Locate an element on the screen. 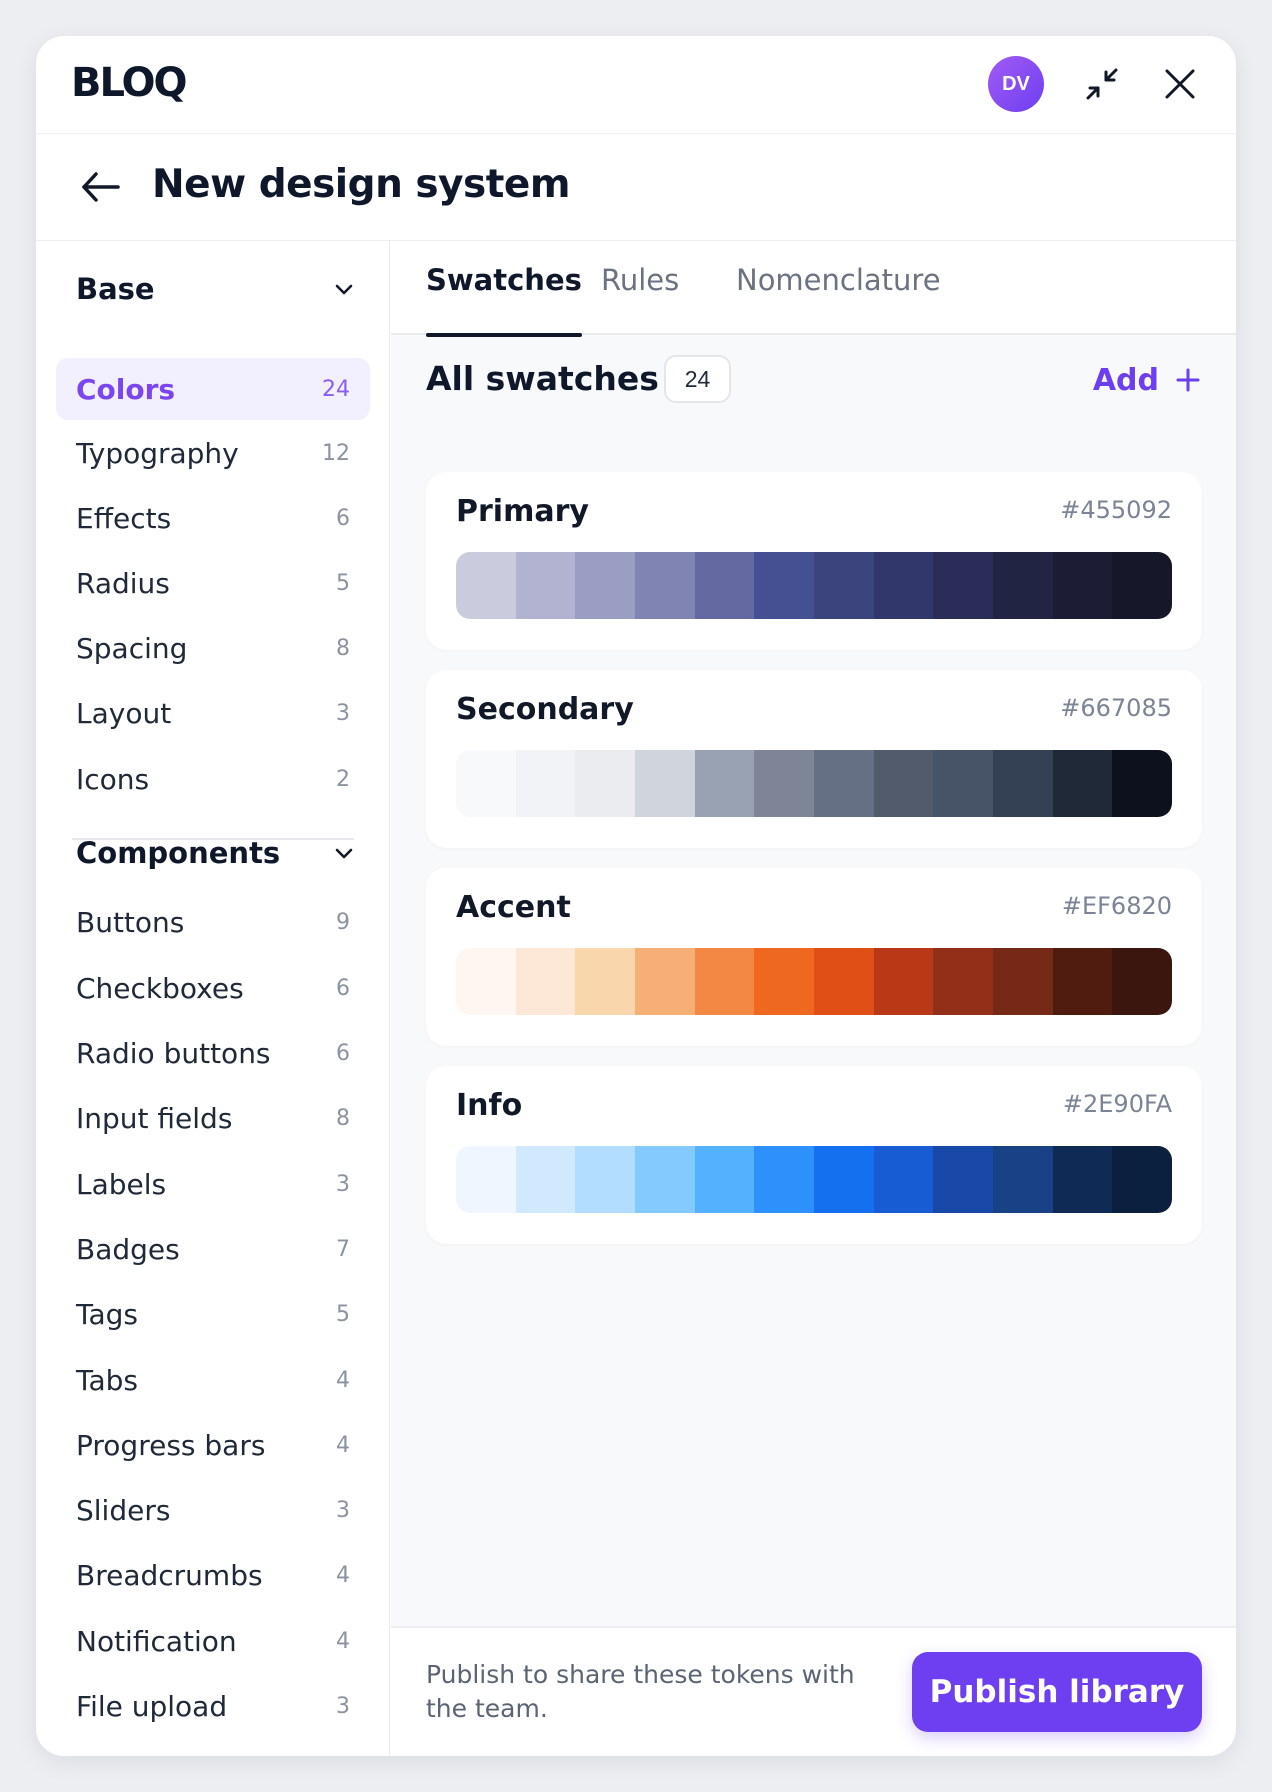  sidebar-item-labels: Labels 3 is located at coordinates (213, 1184).